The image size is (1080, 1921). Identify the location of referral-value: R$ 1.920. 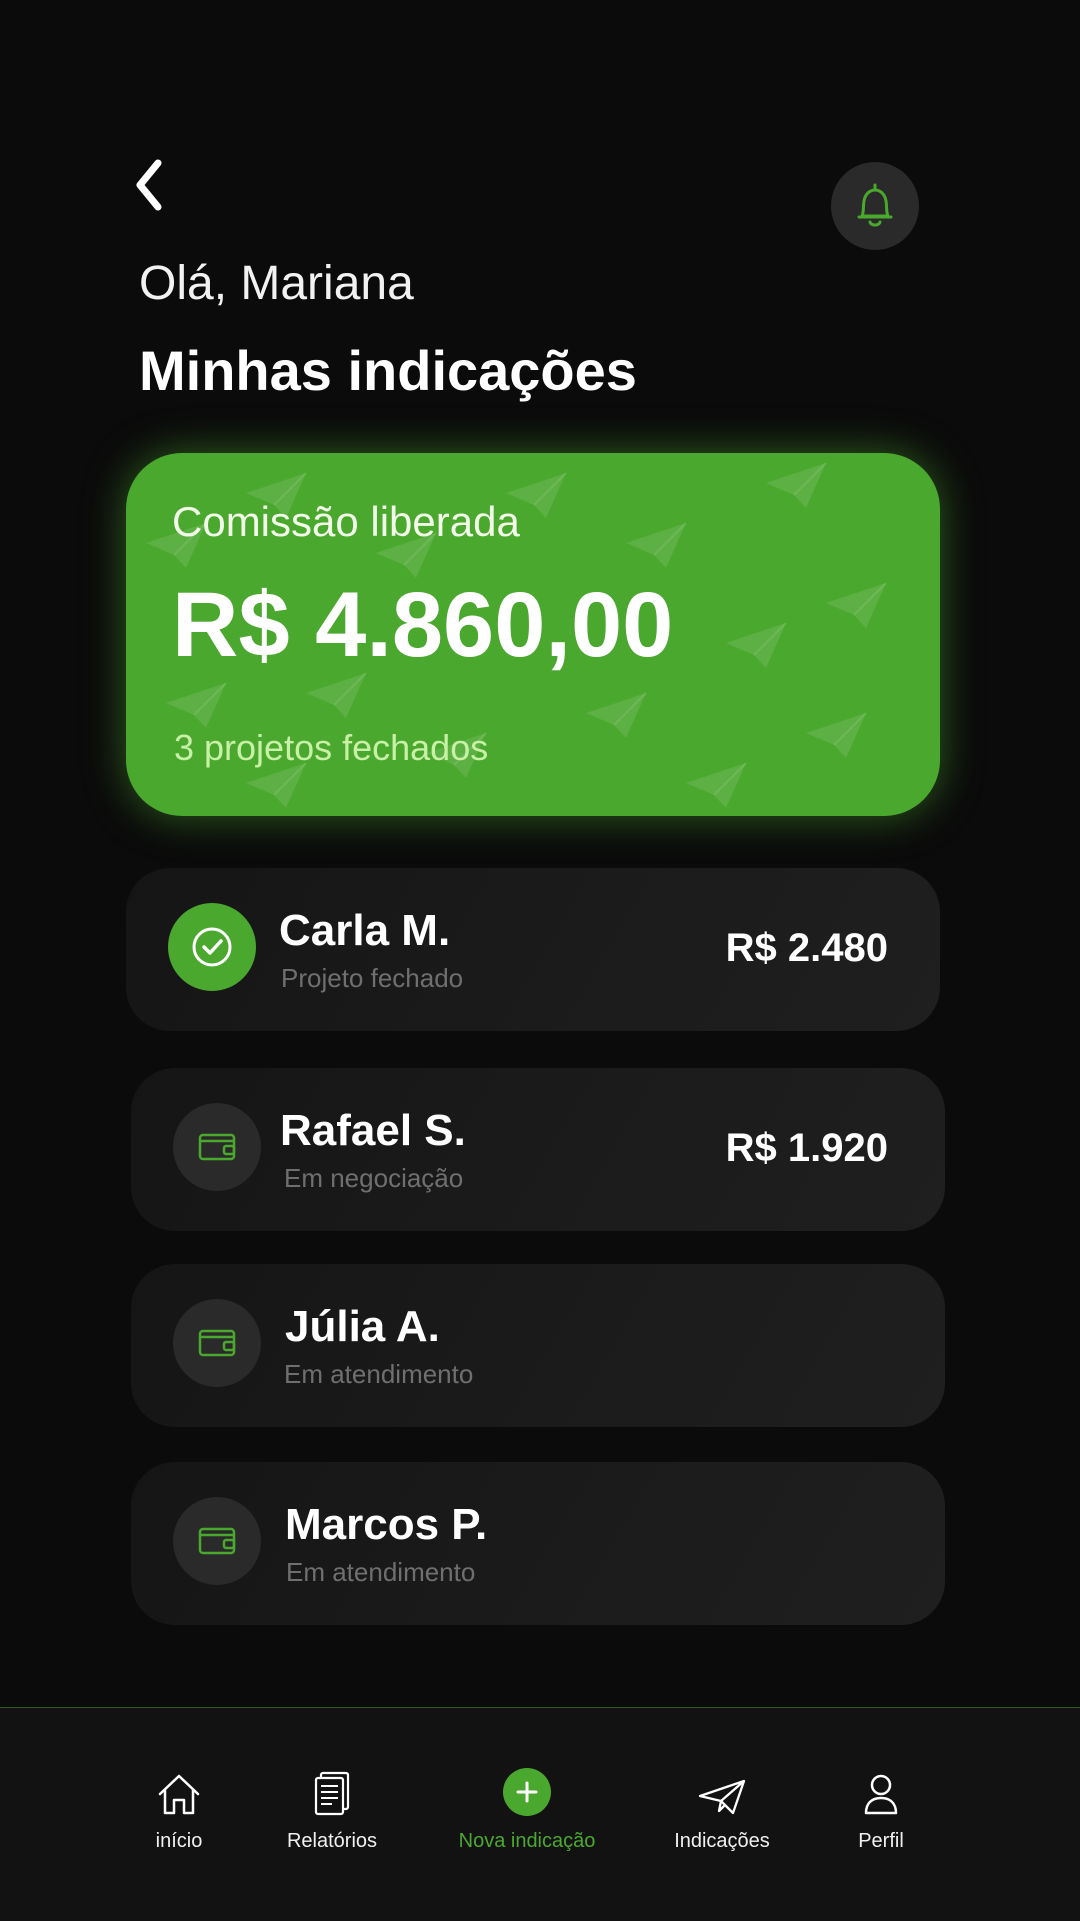
(806, 1148).